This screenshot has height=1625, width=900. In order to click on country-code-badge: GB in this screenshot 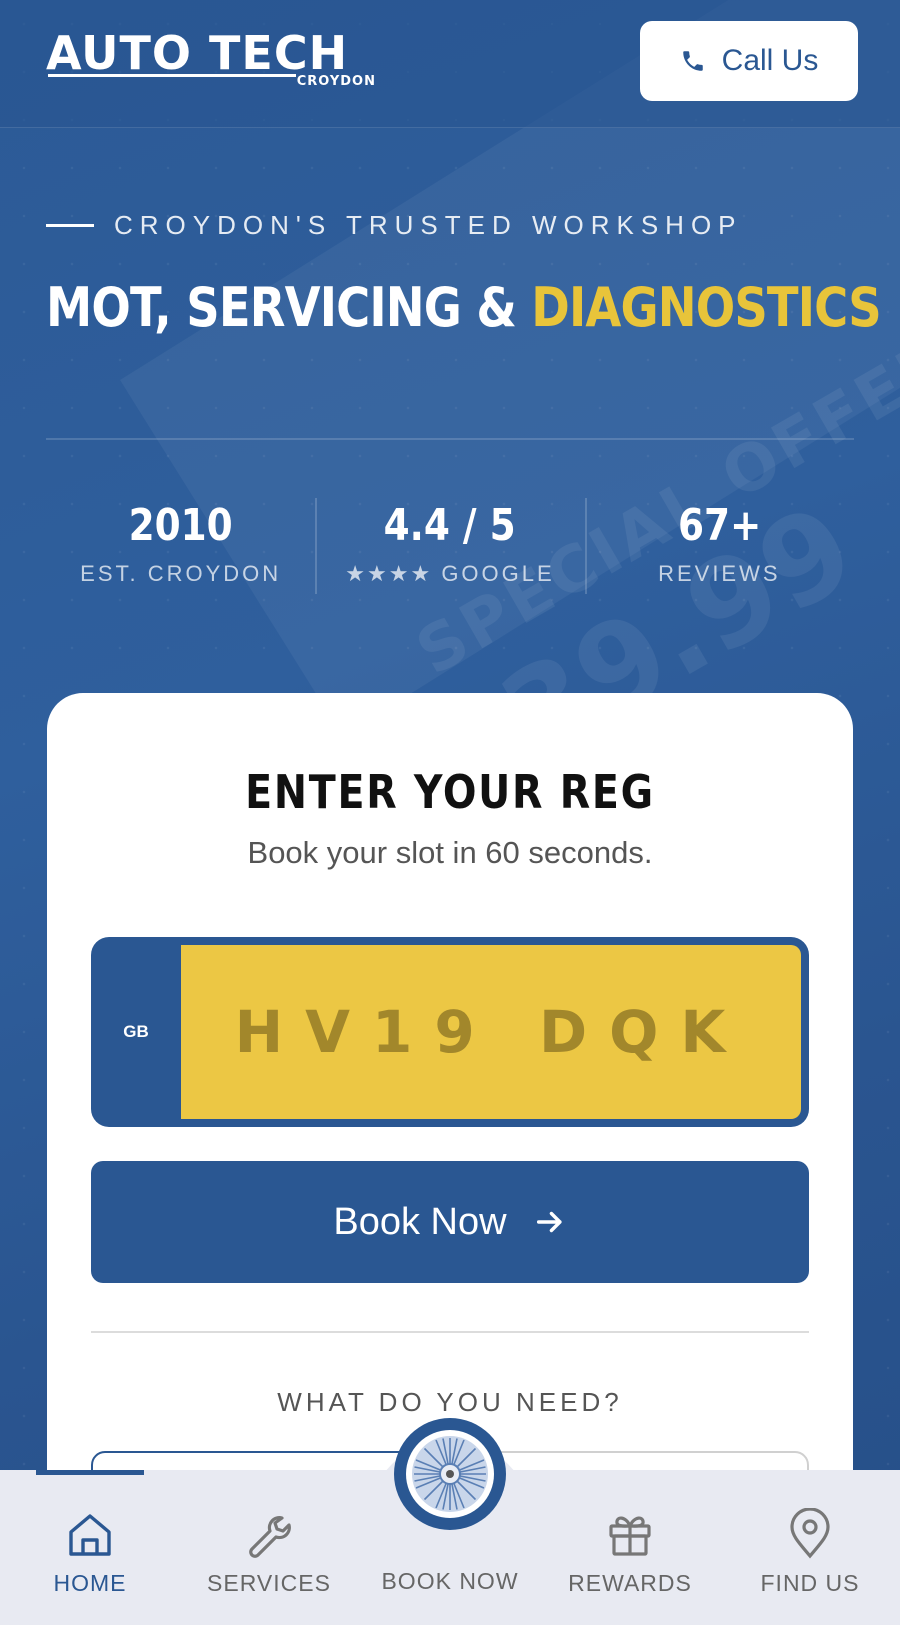, I will do `click(136, 1031)`.